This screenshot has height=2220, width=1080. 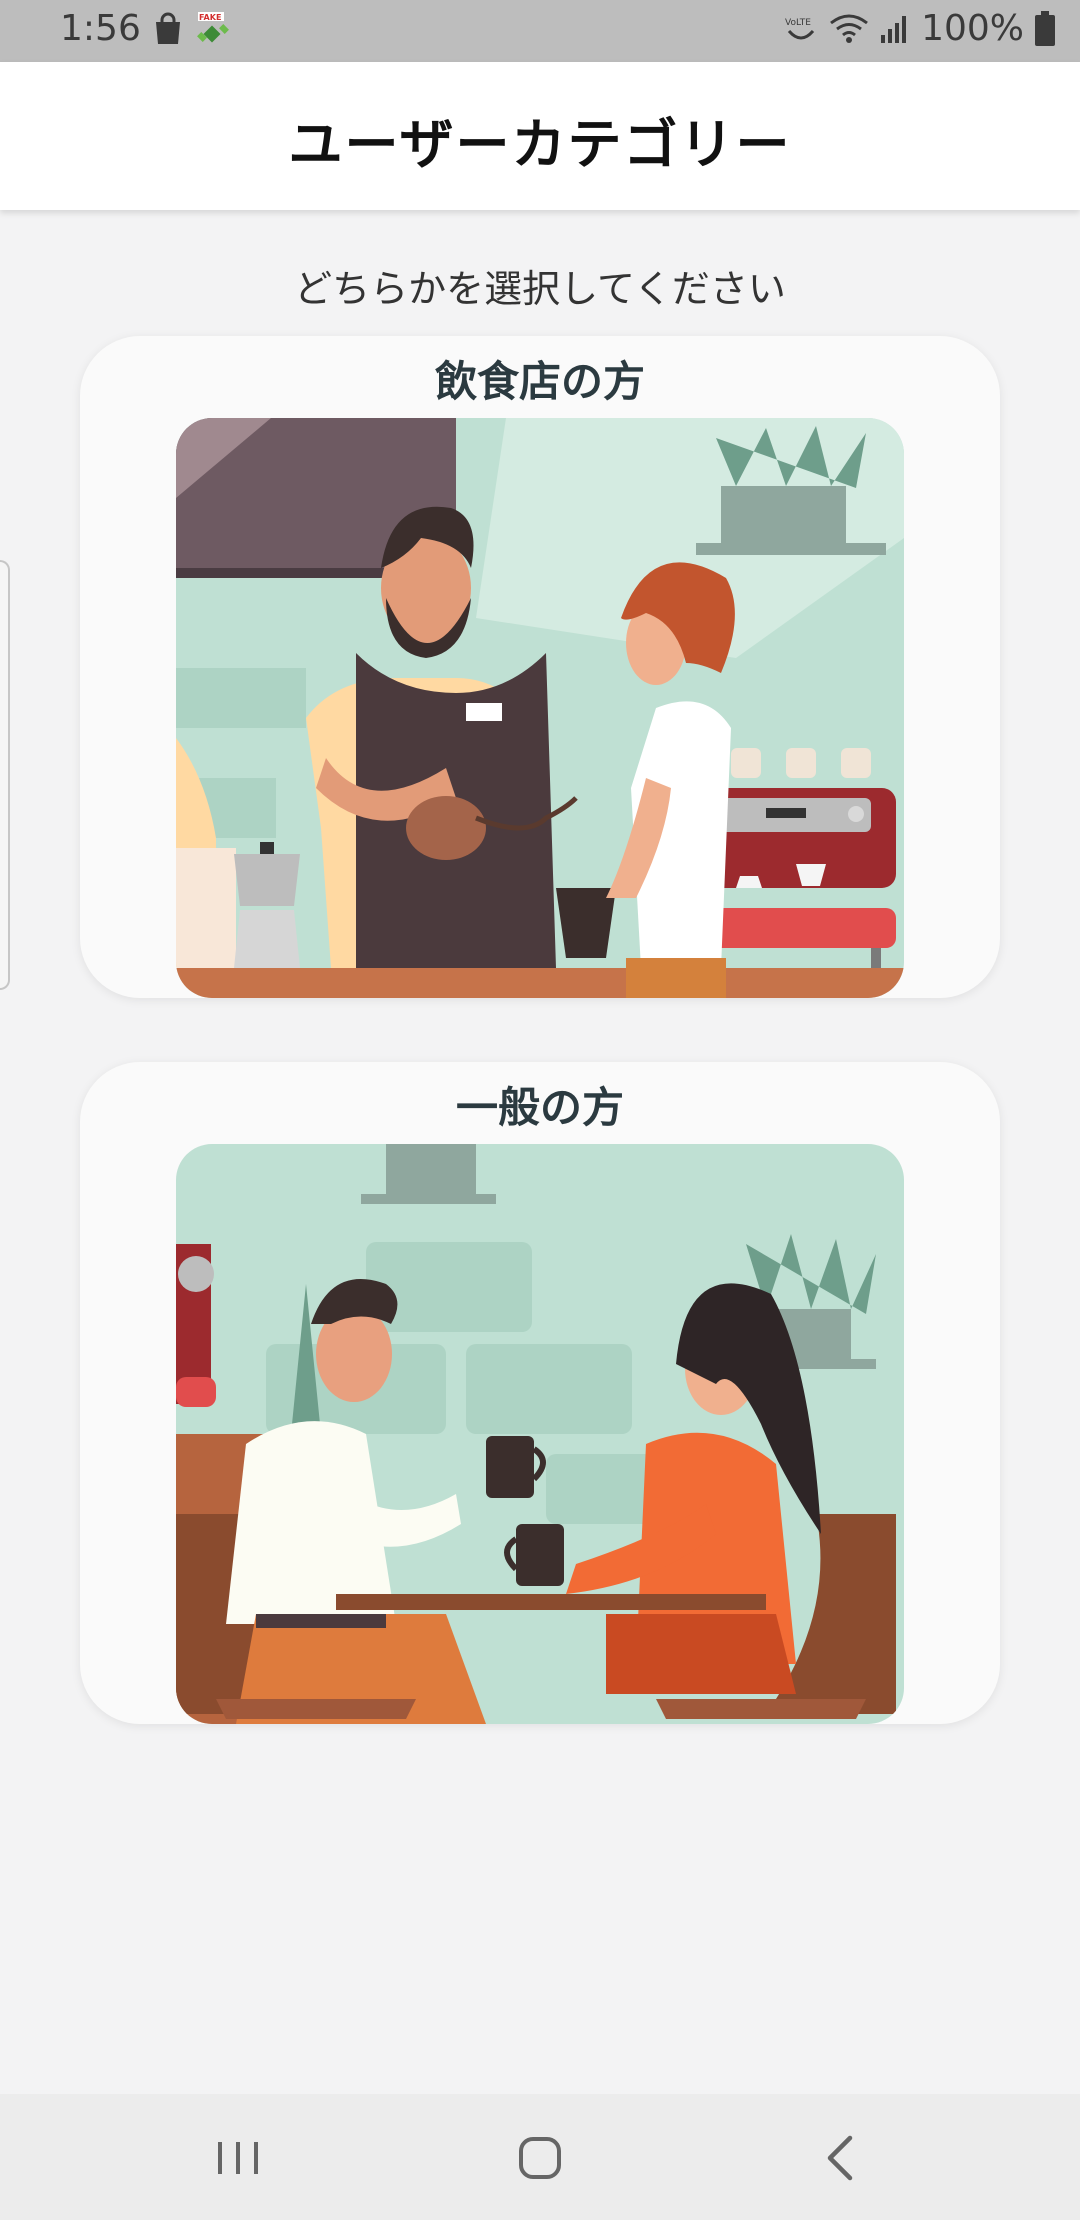 I want to click on recent-apps-icon, so click(x=238, y=2158).